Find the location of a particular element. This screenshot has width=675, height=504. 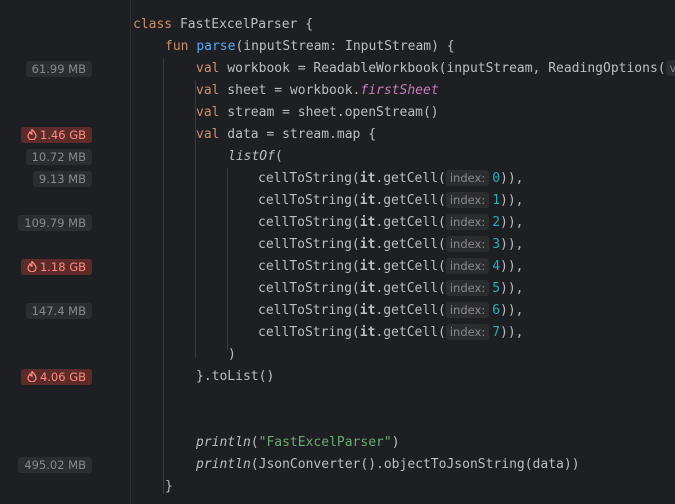

memory-hotspot-badge: 1.18 GB is located at coordinates (56, 267).